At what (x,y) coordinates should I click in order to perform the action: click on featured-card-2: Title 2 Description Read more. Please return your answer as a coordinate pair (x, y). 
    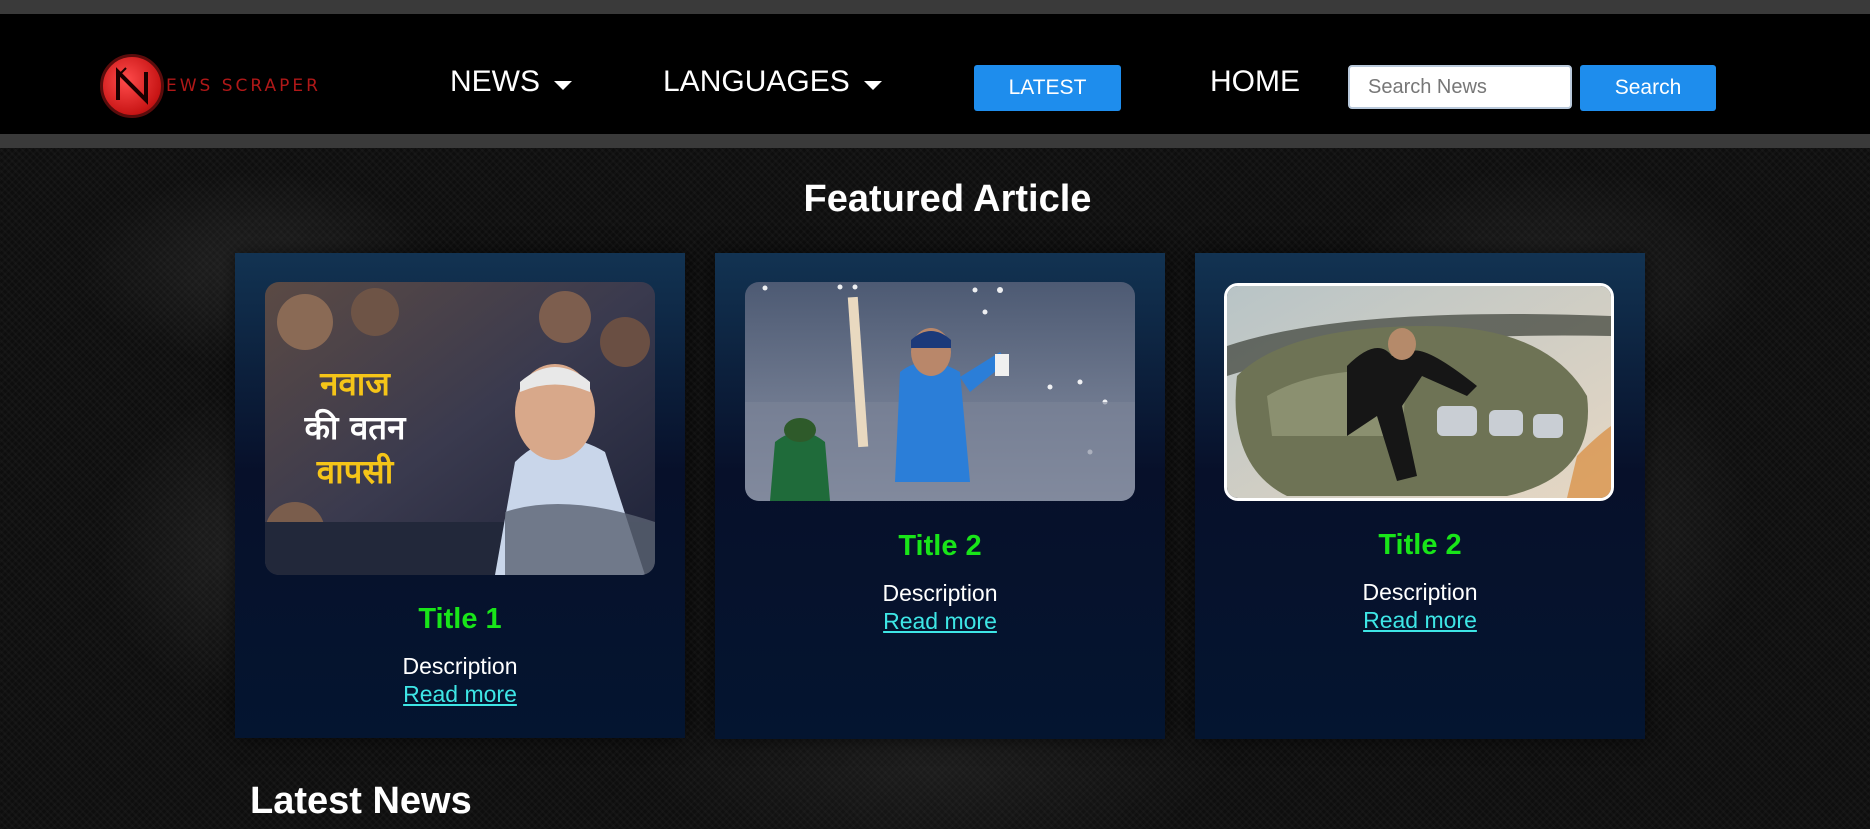
    Looking at the image, I should click on (940, 496).